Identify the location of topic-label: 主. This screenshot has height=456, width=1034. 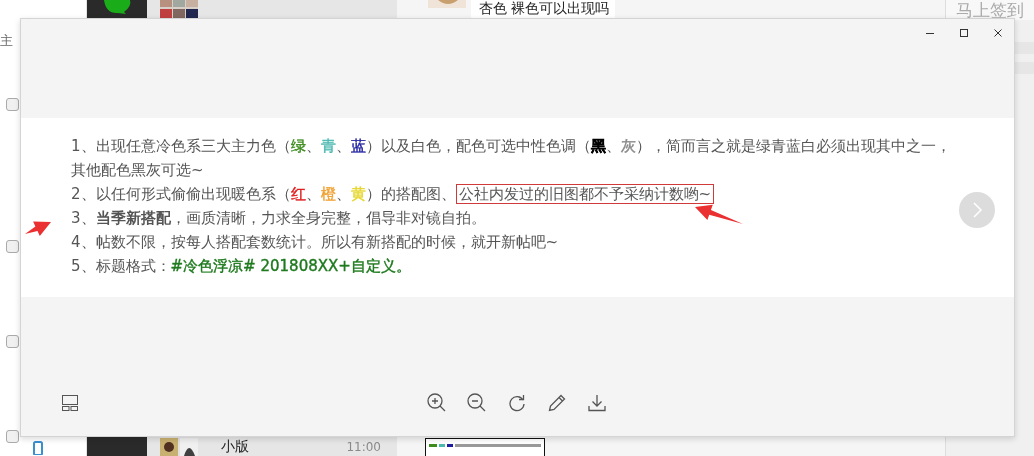
(6, 41).